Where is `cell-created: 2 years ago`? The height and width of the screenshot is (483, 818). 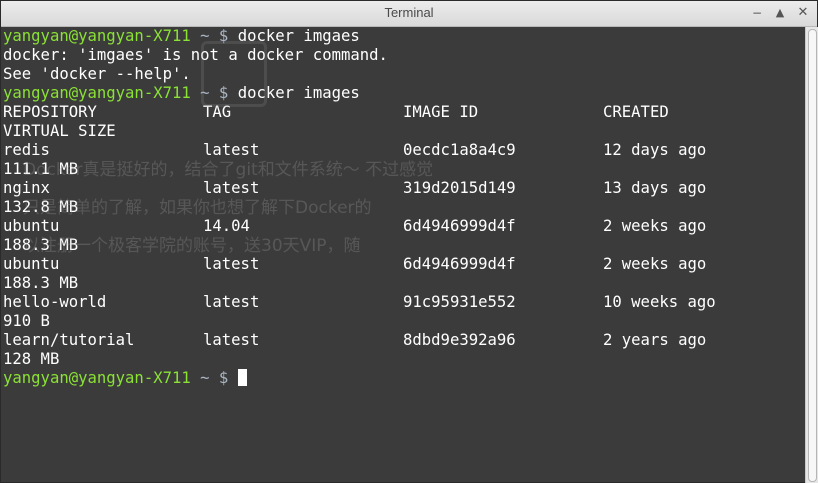 cell-created: 2 years ago is located at coordinates (655, 340).